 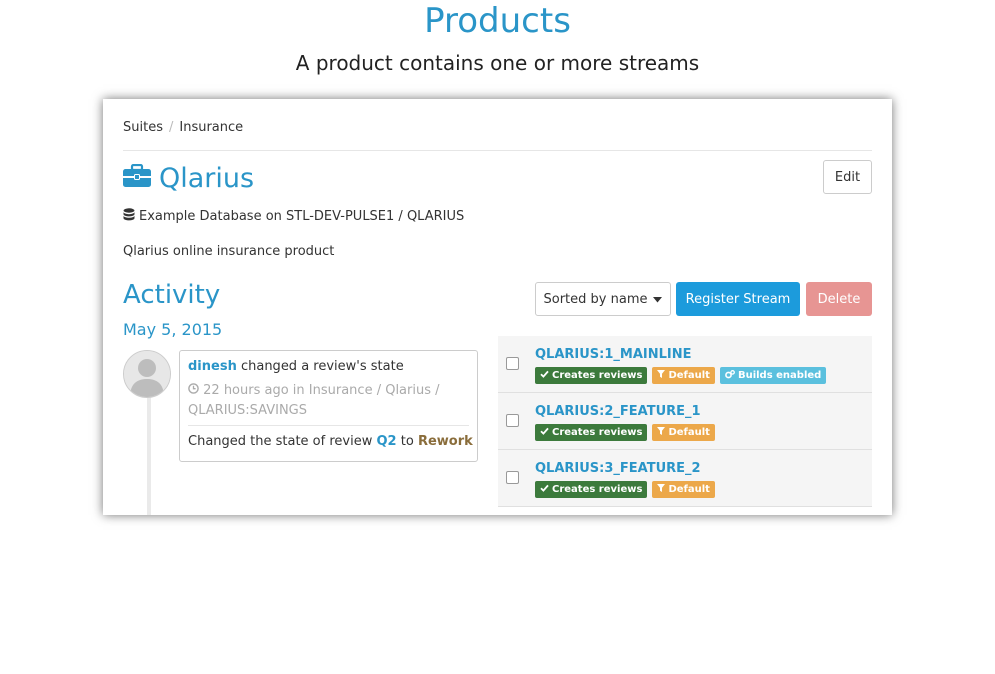 I want to click on product-title: Qlarius, so click(x=207, y=178).